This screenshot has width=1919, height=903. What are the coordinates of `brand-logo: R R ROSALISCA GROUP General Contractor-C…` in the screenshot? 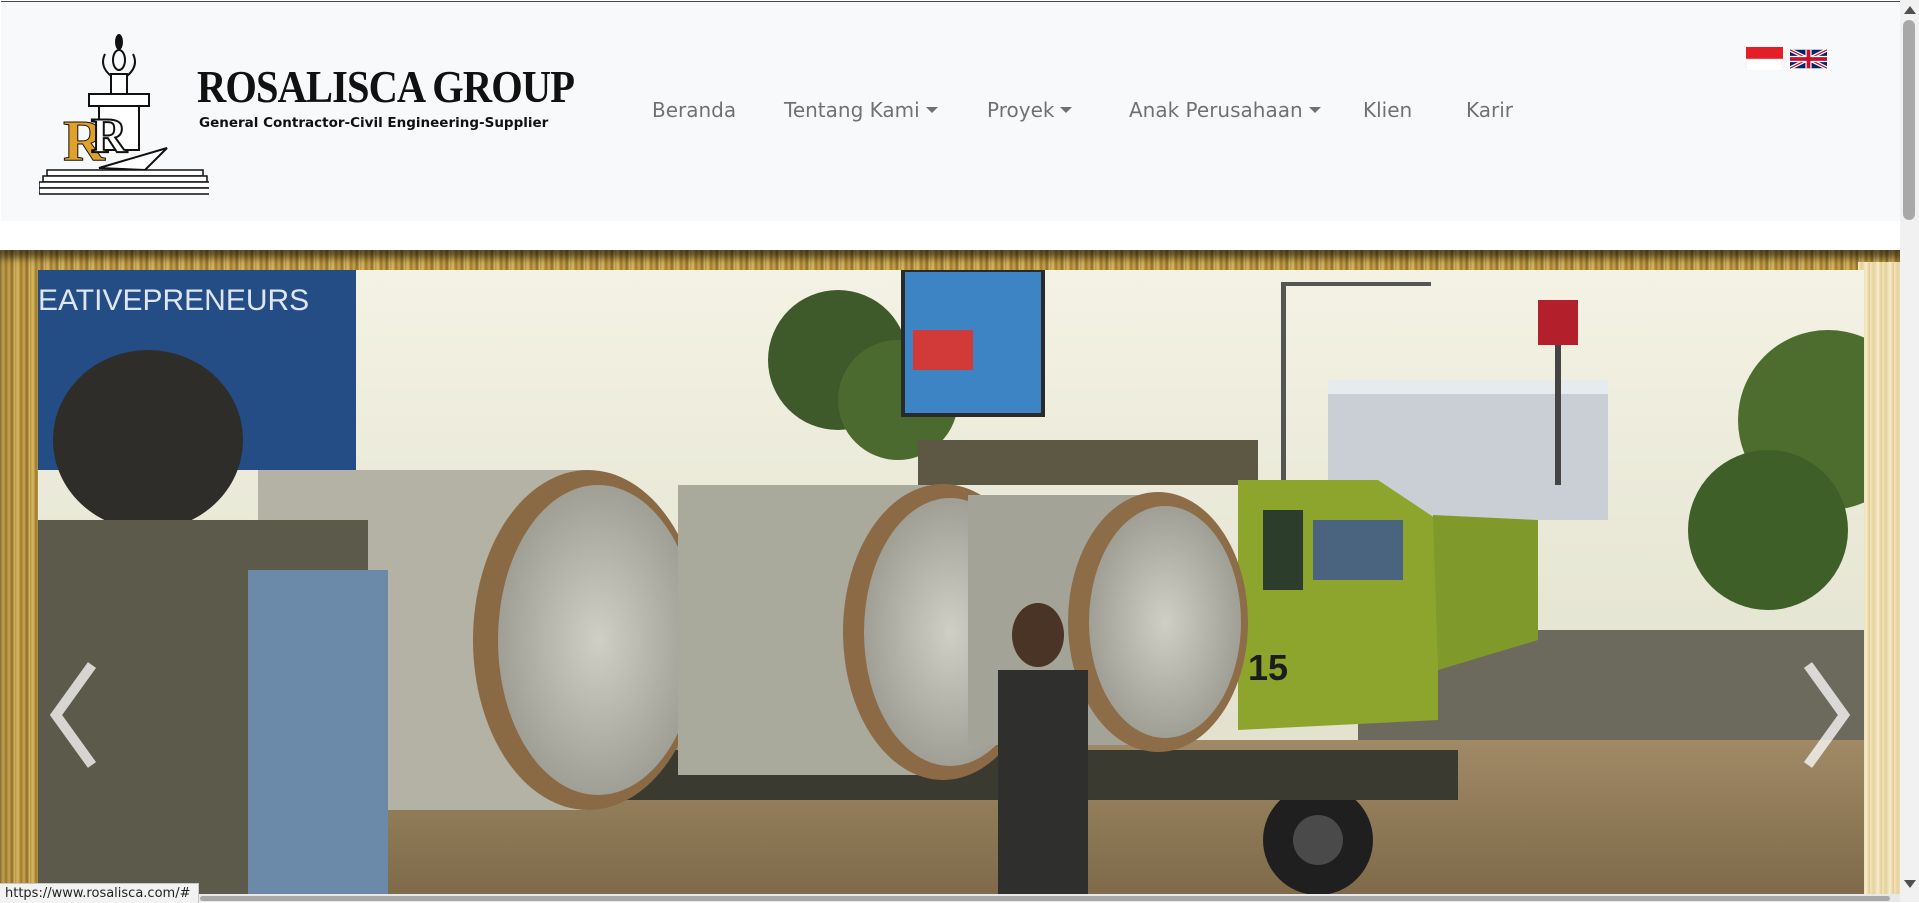 It's located at (307, 113).